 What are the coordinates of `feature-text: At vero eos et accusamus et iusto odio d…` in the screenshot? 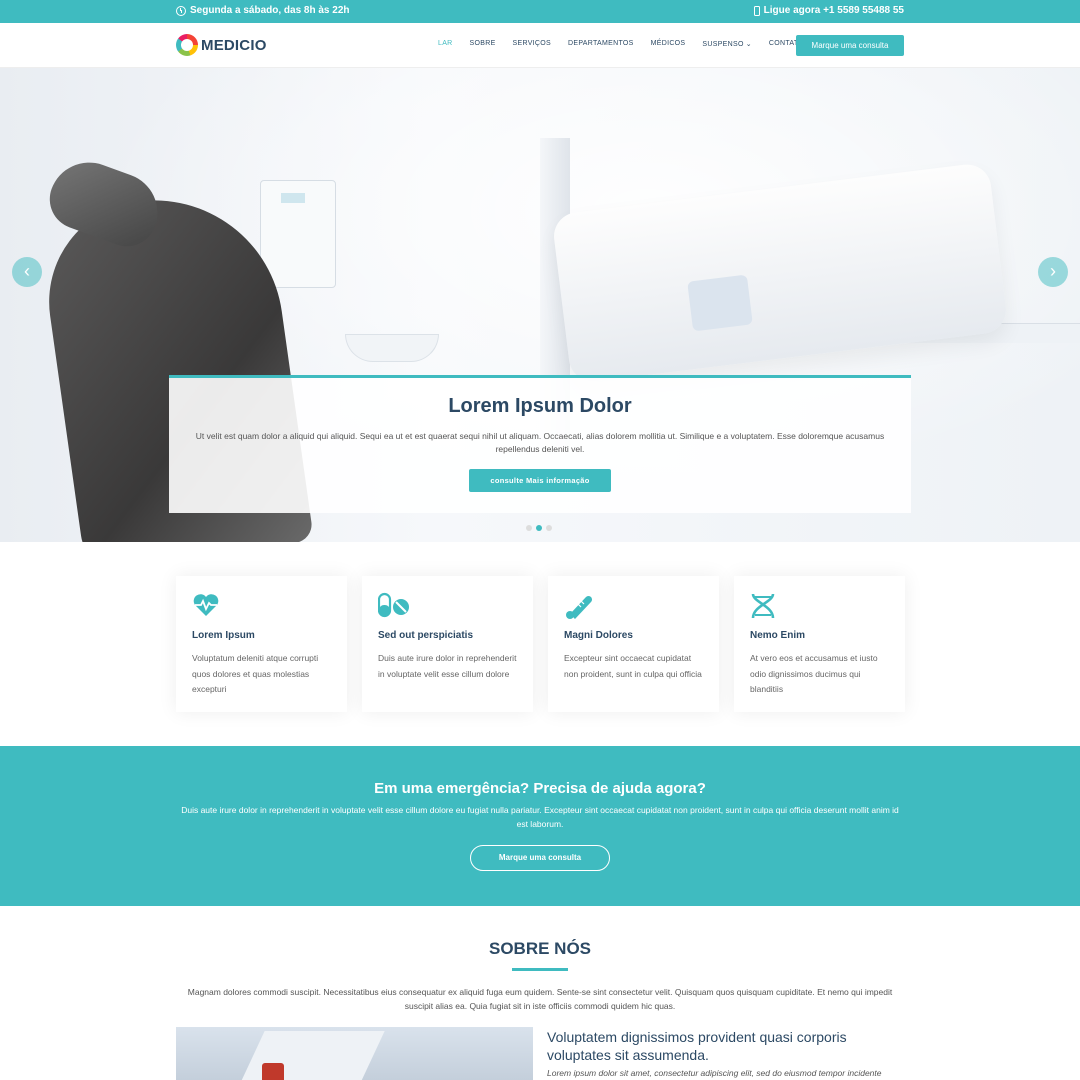 It's located at (814, 673).